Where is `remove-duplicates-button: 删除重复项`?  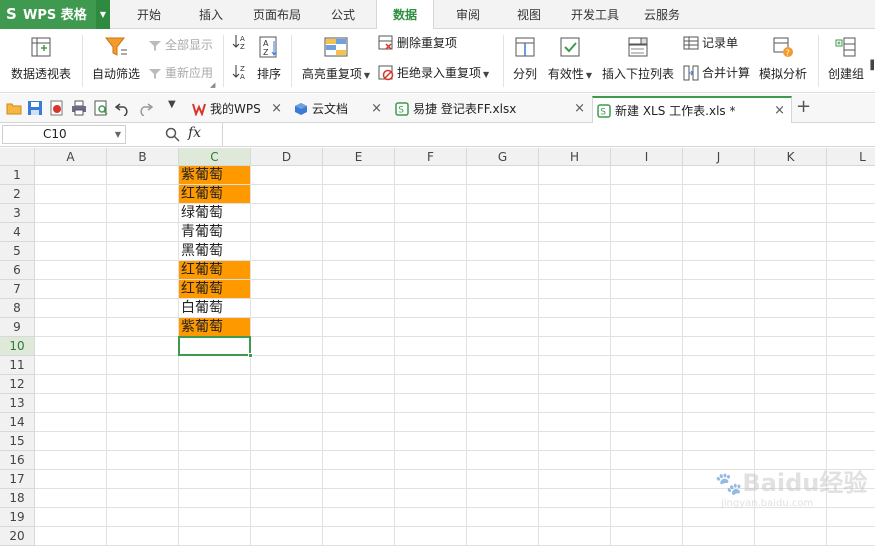 remove-duplicates-button: 删除重复项 is located at coordinates (417, 43).